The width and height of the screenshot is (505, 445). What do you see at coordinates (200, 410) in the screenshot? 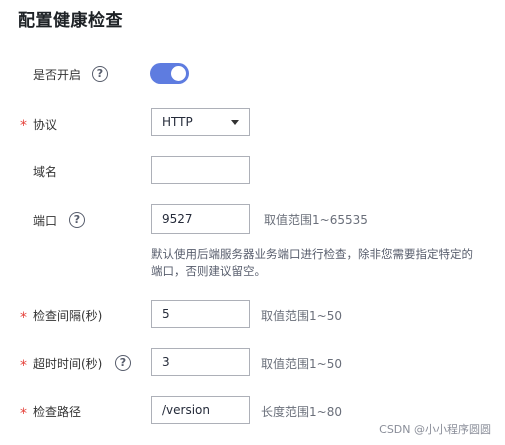
I see `path-input: /version` at bounding box center [200, 410].